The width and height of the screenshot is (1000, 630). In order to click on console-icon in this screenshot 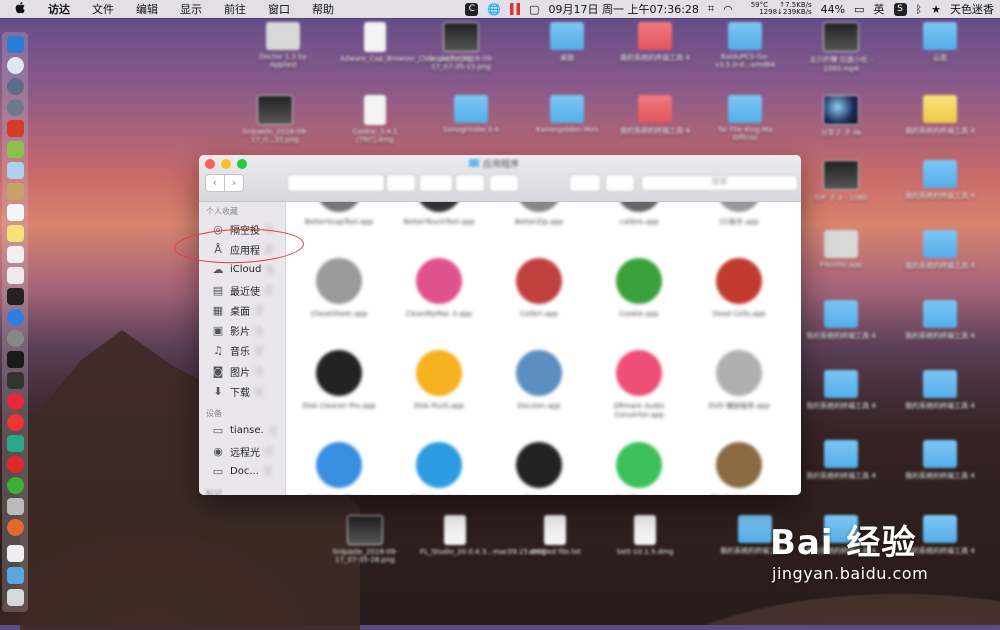, I will do `click(15, 380)`.